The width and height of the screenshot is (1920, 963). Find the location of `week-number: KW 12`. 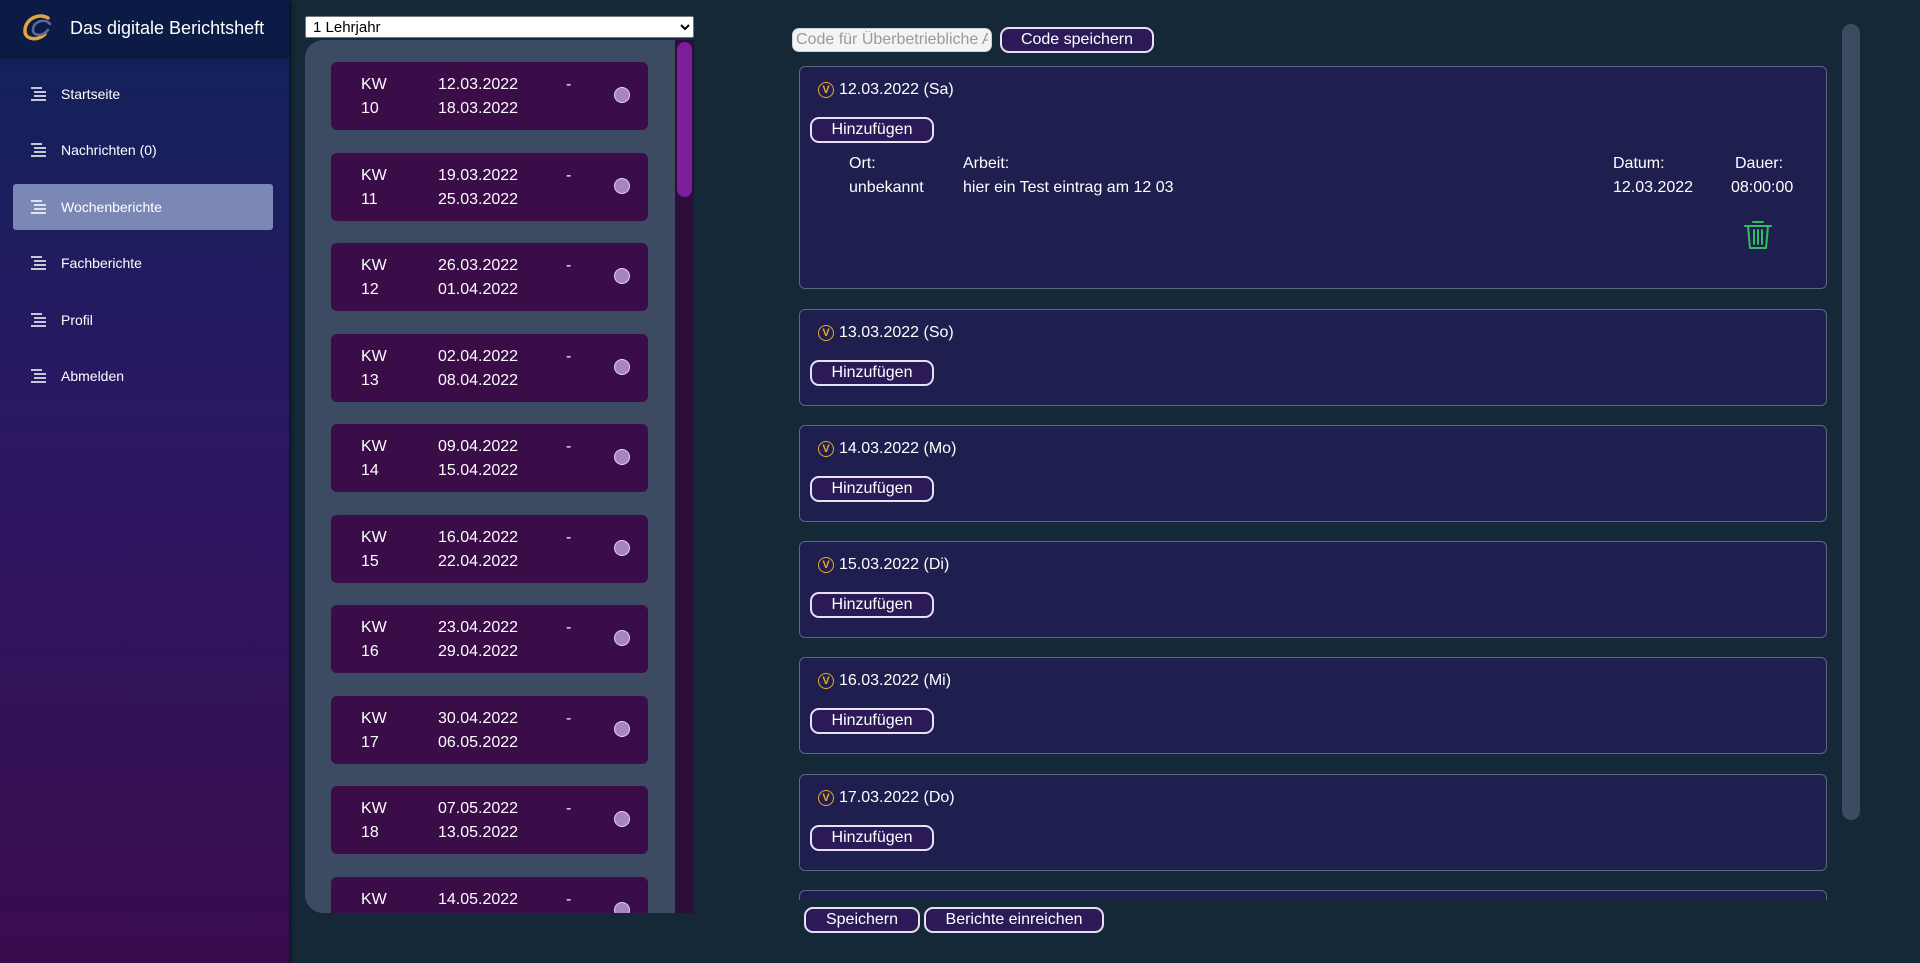

week-number: KW 12 is located at coordinates (374, 277).